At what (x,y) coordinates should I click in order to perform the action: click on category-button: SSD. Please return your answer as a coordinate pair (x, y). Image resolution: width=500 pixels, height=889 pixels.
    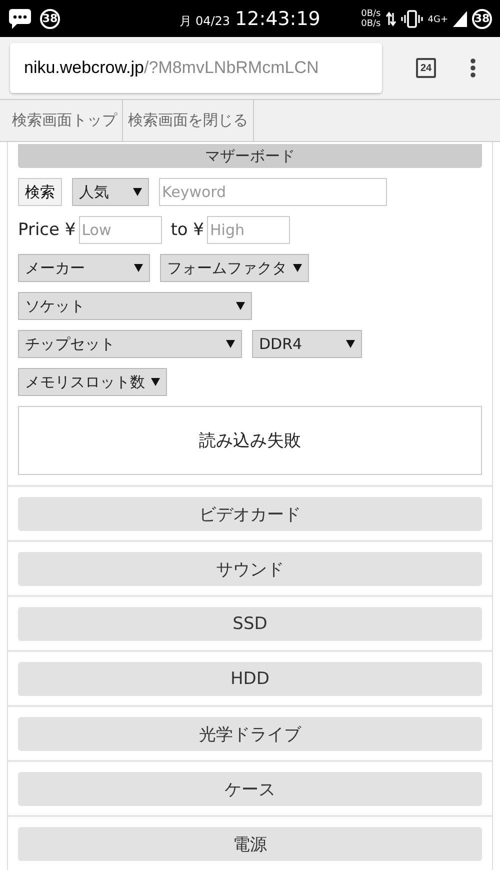
    Looking at the image, I should click on (250, 624).